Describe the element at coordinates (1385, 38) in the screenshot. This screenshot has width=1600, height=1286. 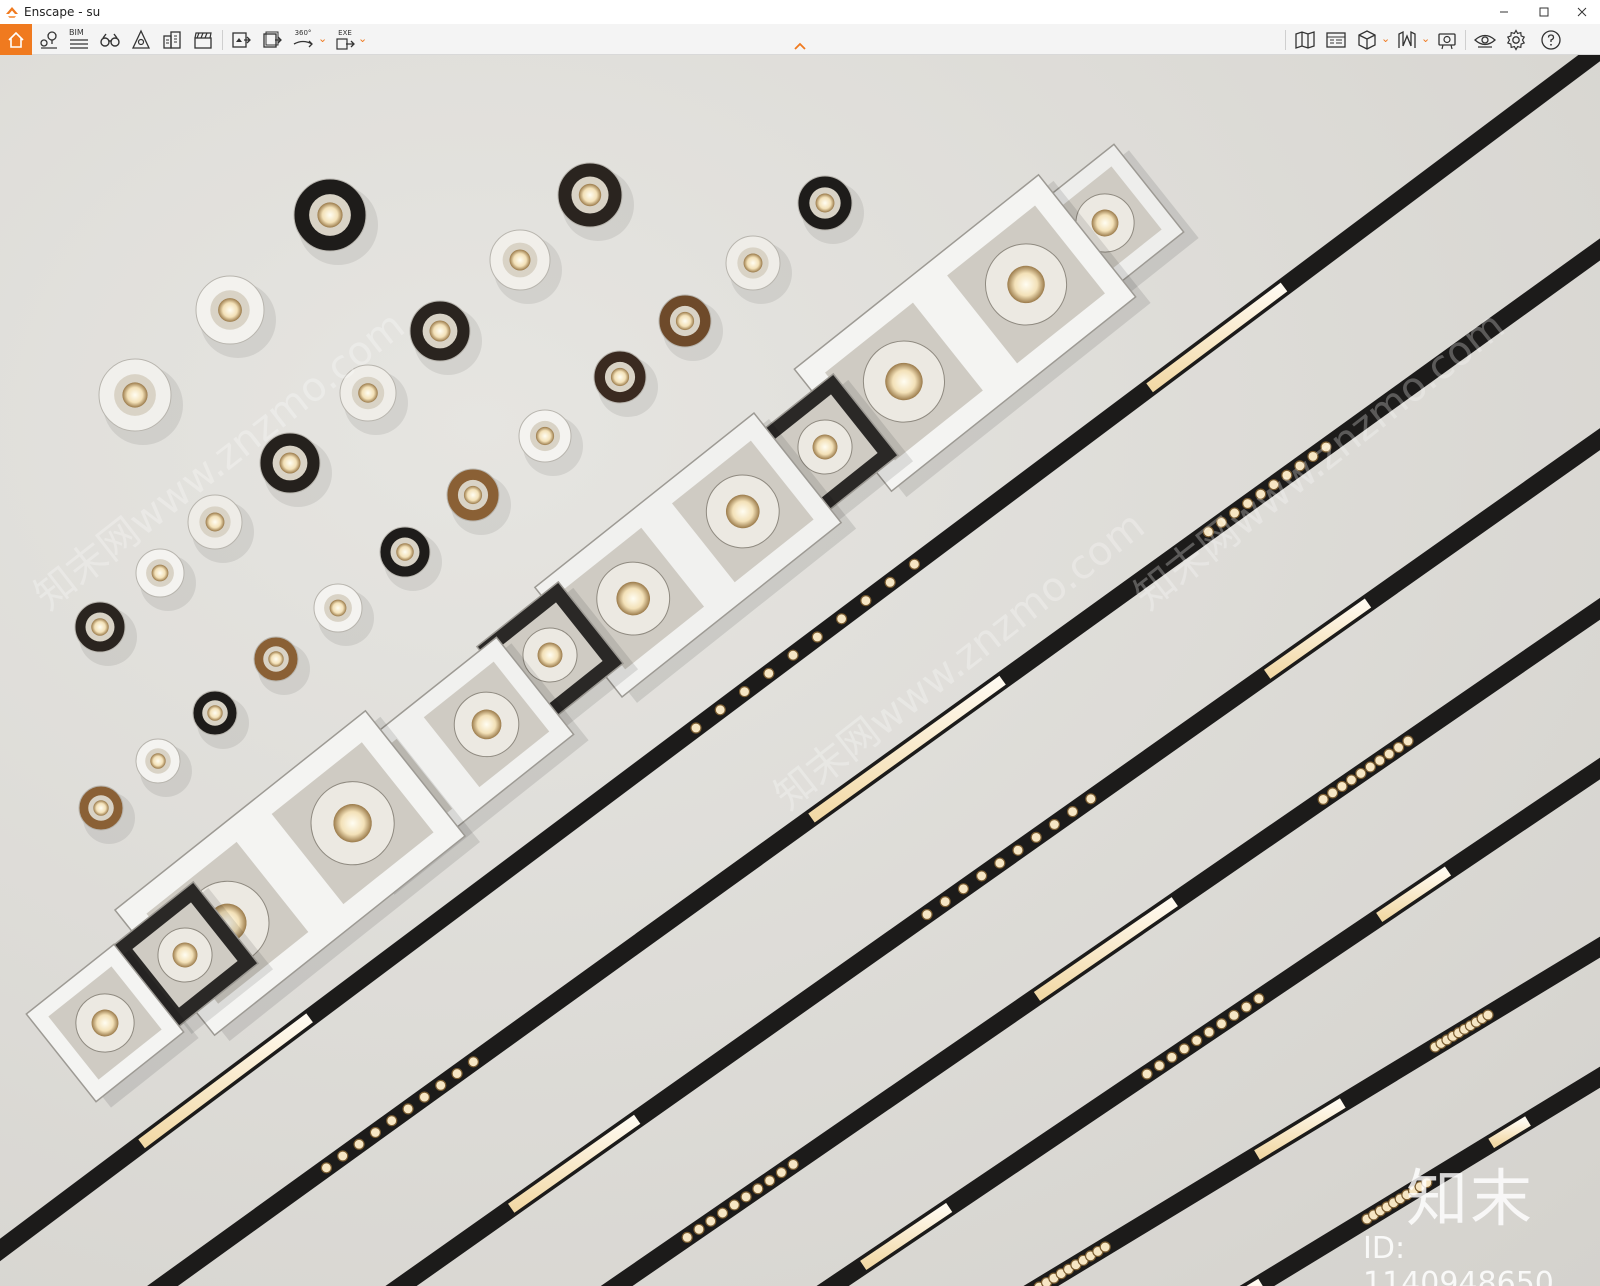
I see `cube-dropdown-caret: ⌄` at that location.